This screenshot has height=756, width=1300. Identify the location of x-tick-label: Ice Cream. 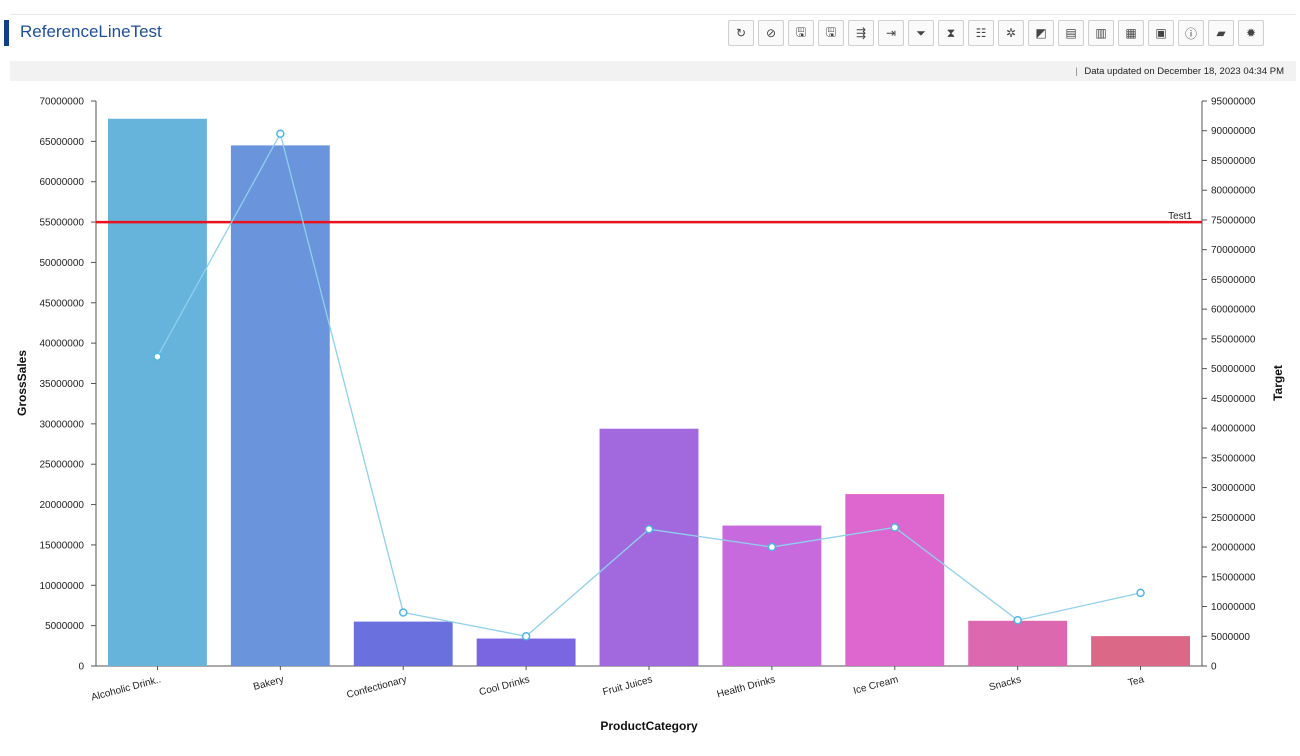
(875, 685).